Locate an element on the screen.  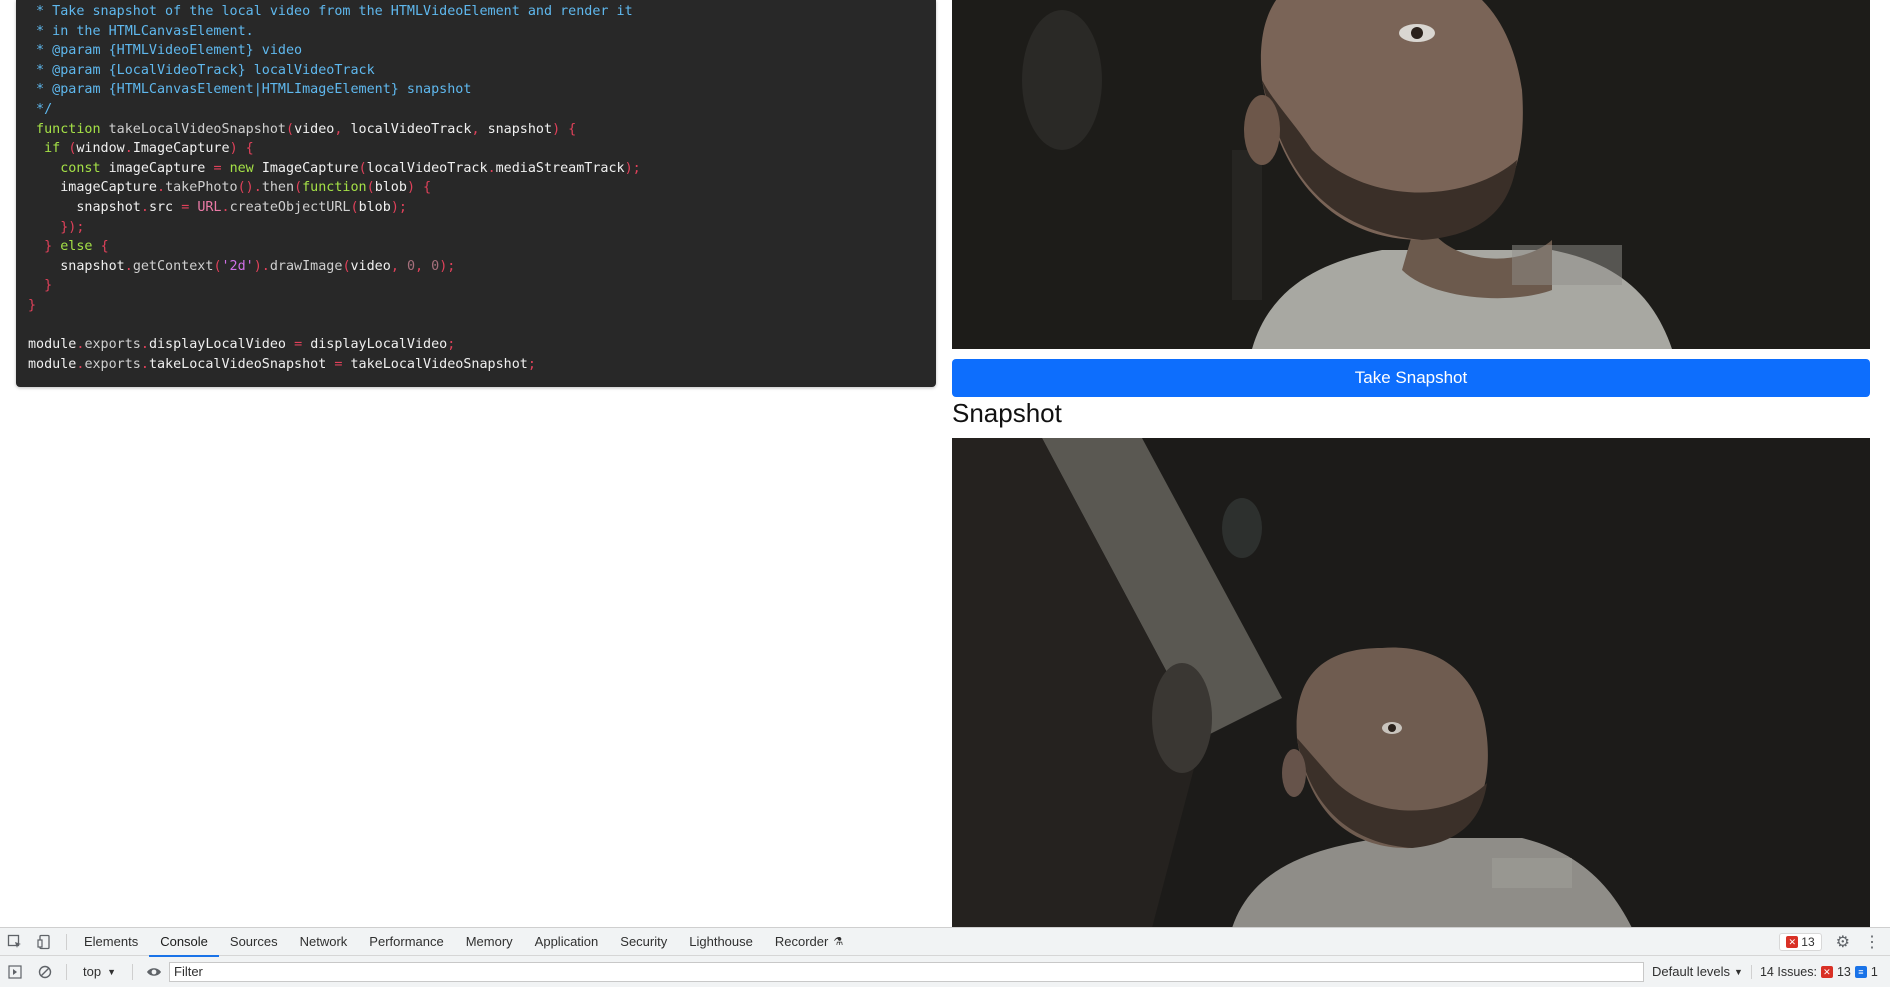
tab-recorder: Recorder ⚗ is located at coordinates (809, 942).